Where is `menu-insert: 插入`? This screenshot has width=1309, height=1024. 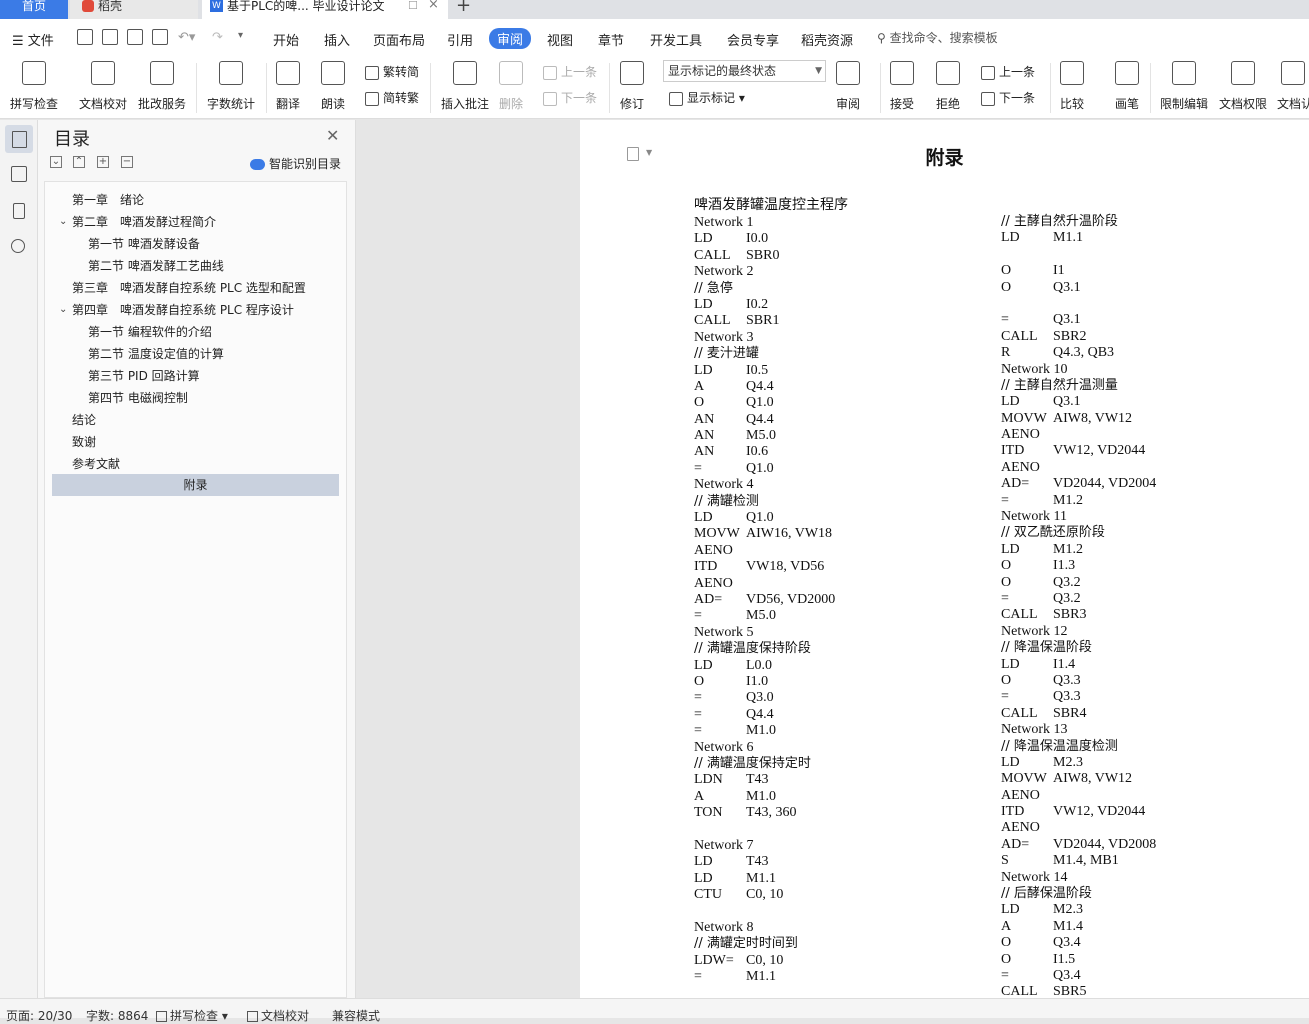 menu-insert: 插入 is located at coordinates (337, 39).